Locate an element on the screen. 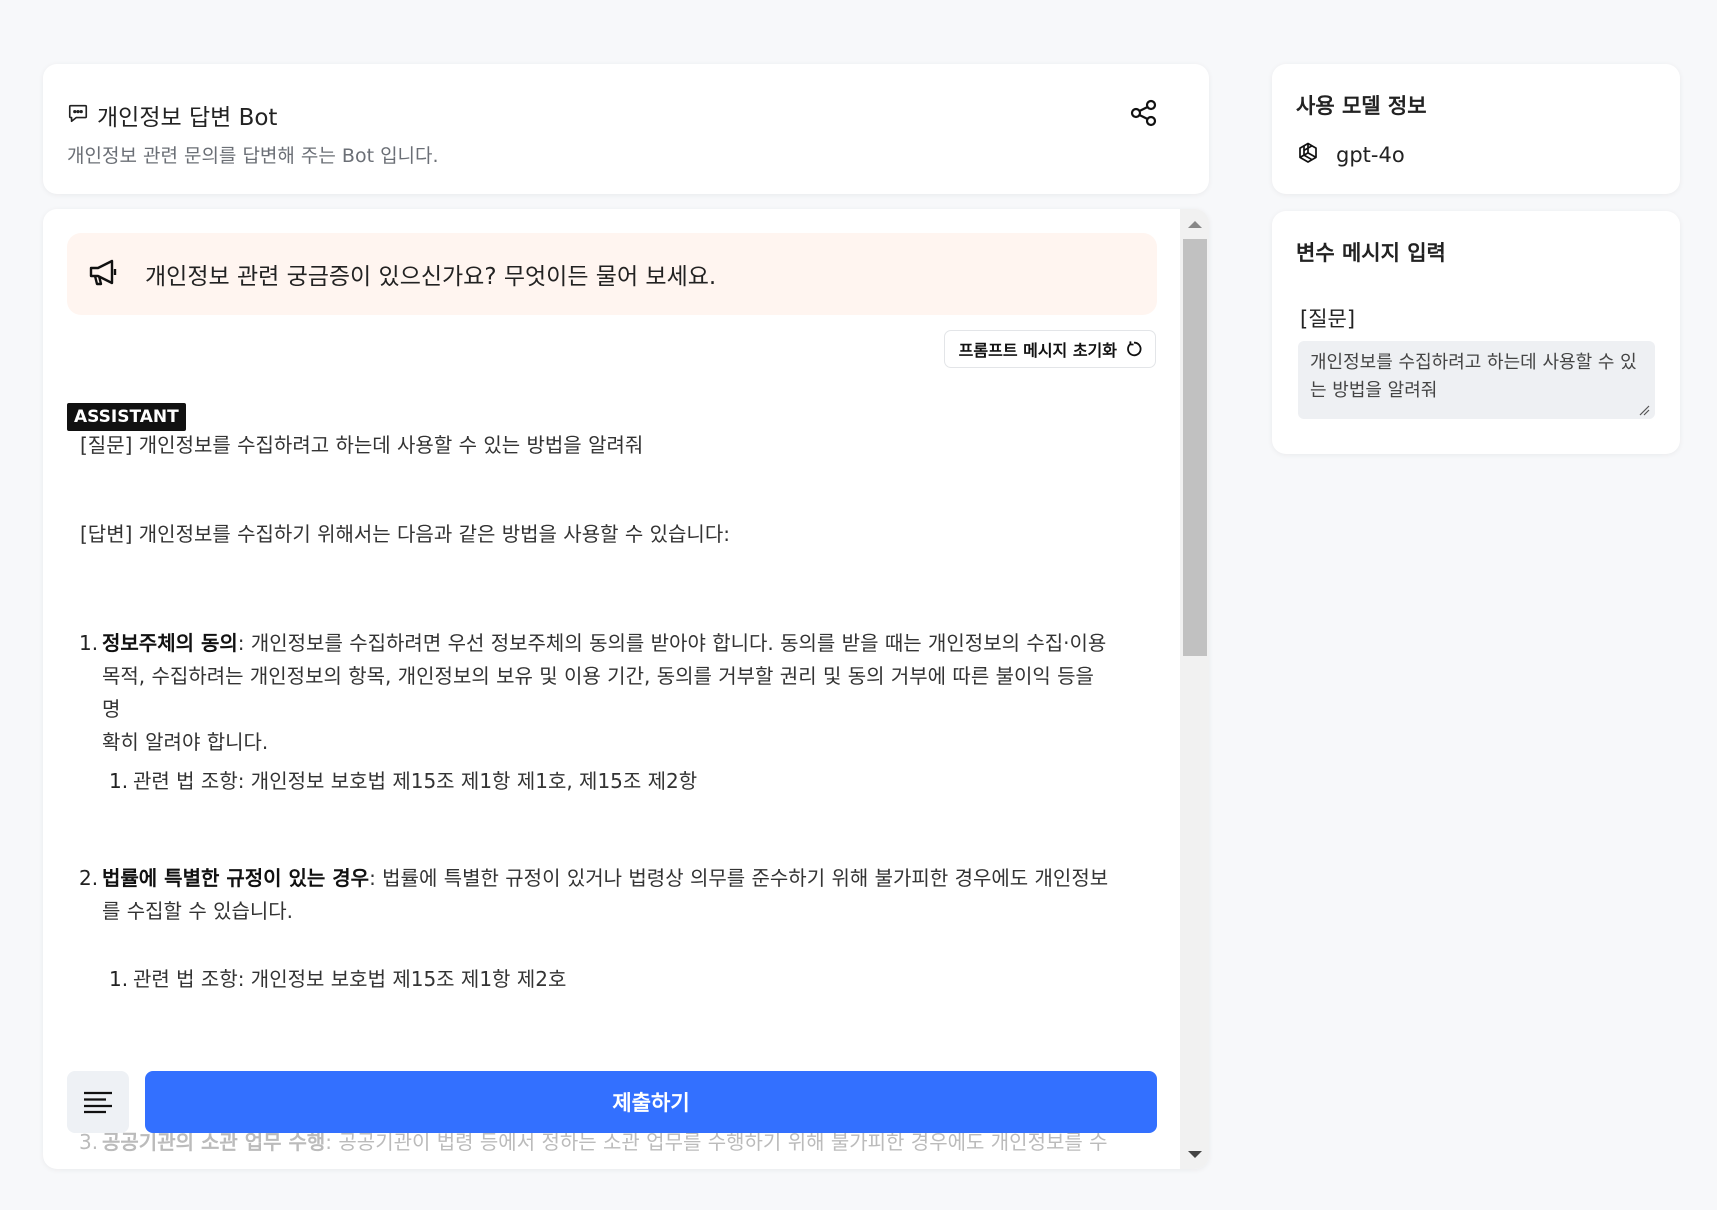 The height and width of the screenshot is (1210, 1717). reset-prompt-label: 프롬프트 메시지 초기화 is located at coordinates (1037, 350).